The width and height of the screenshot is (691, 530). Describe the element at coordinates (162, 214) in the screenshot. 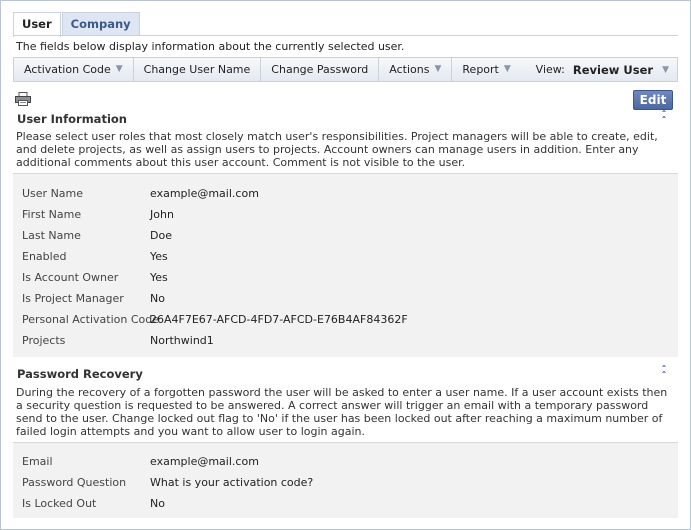

I see `field-value: John` at that location.